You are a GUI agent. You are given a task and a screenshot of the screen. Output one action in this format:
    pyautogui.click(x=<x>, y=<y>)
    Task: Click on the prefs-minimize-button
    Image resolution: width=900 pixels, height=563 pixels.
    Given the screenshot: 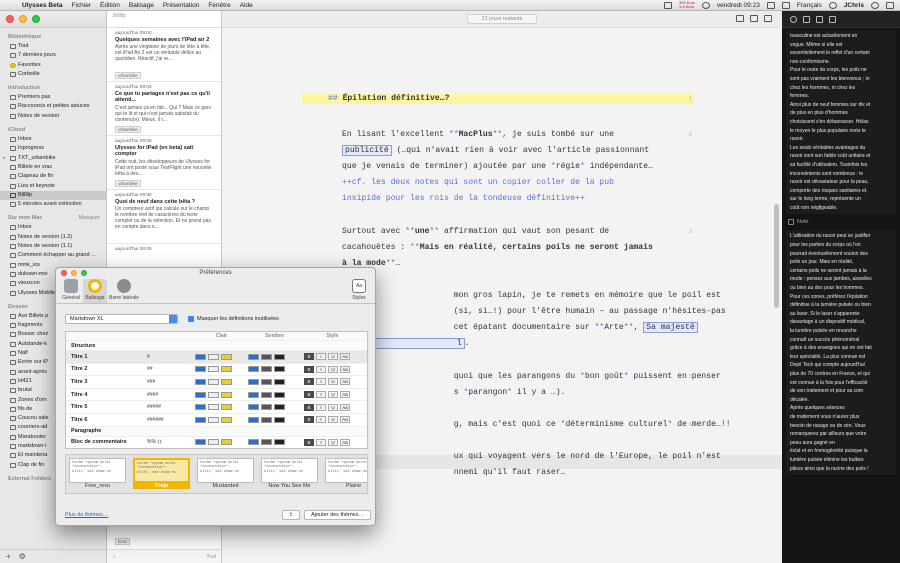 What is the action you would take?
    pyautogui.click(x=74, y=273)
    